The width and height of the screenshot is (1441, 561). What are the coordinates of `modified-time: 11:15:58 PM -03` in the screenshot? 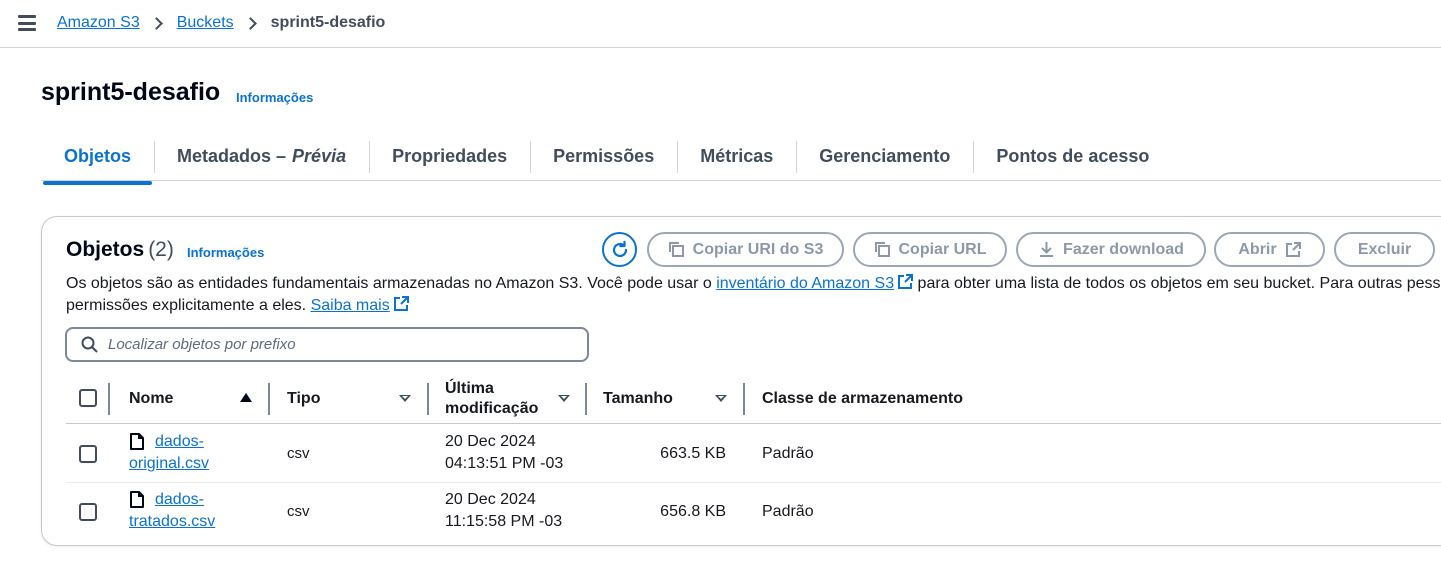 It's located at (504, 521).